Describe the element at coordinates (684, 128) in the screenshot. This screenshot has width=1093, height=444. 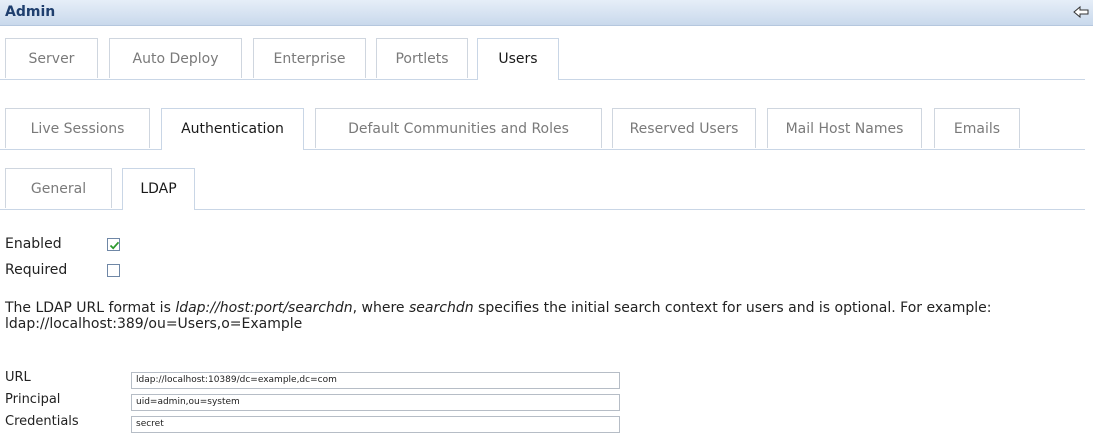
I see `tab-reserved-users: Reserved Users` at that location.